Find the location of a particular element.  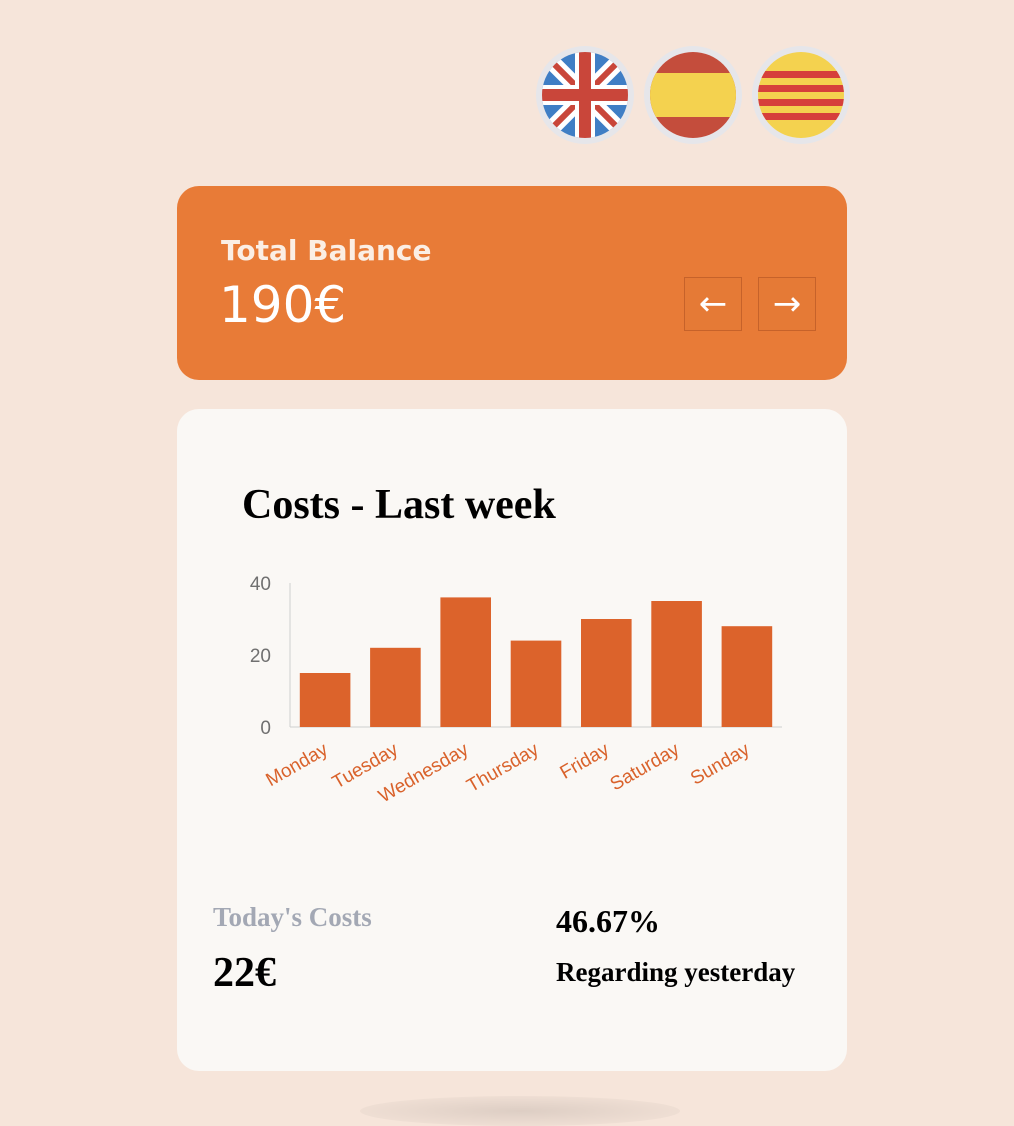

todays-costs-label: Today's Costs is located at coordinates (292, 917).